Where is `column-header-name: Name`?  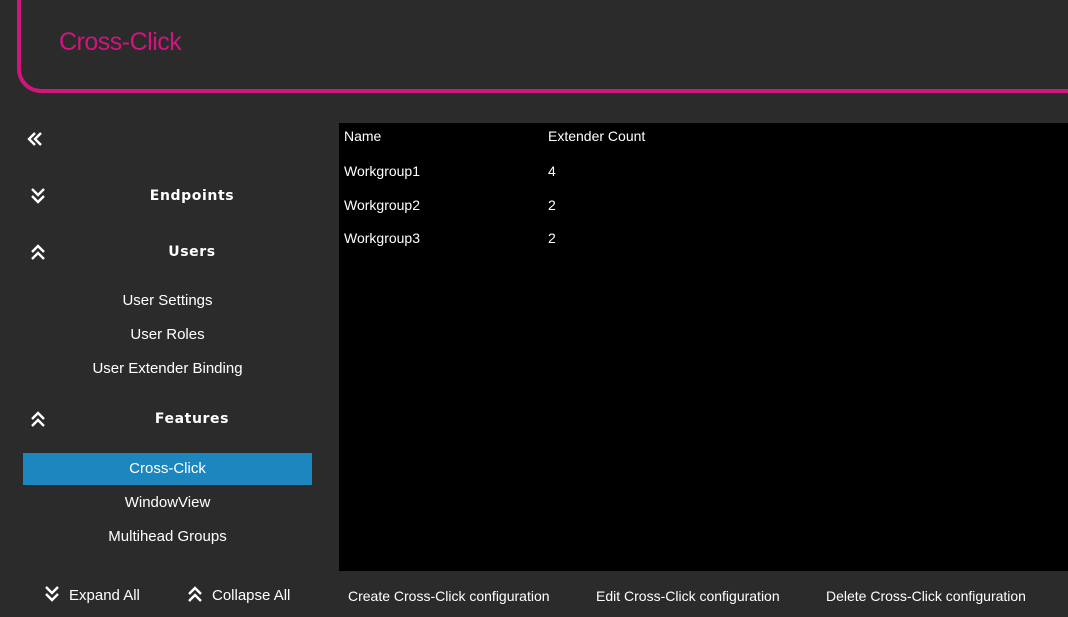
column-header-name: Name is located at coordinates (362, 136).